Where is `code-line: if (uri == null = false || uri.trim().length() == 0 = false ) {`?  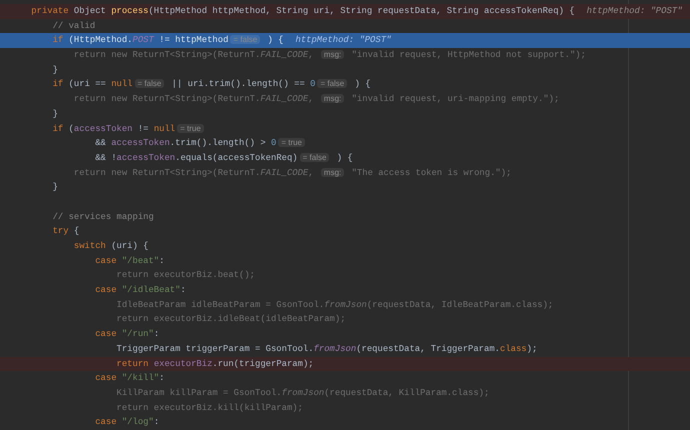
code-line: if (uri == null = false || uri.trim().length() == 0 = false ) { is located at coordinates (212, 85).